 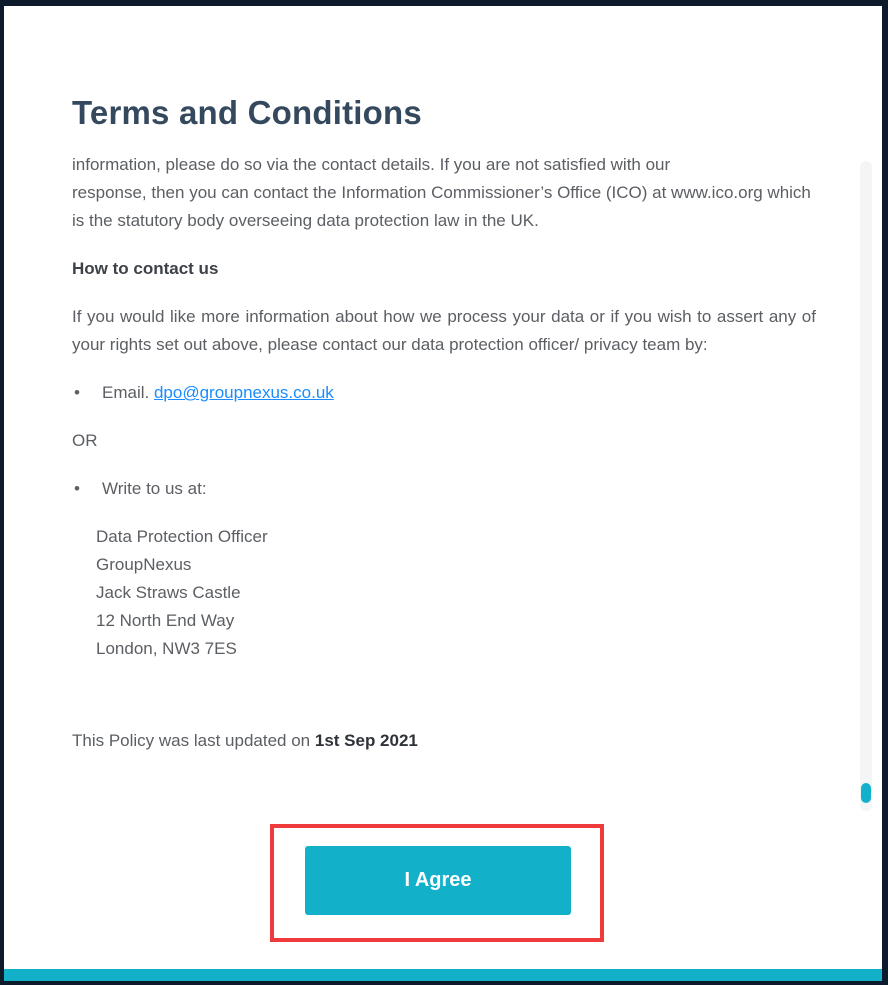 What do you see at coordinates (444, 393) in the screenshot?
I see `email-bullet: • Email. dpo@groupnexus.co.uk` at bounding box center [444, 393].